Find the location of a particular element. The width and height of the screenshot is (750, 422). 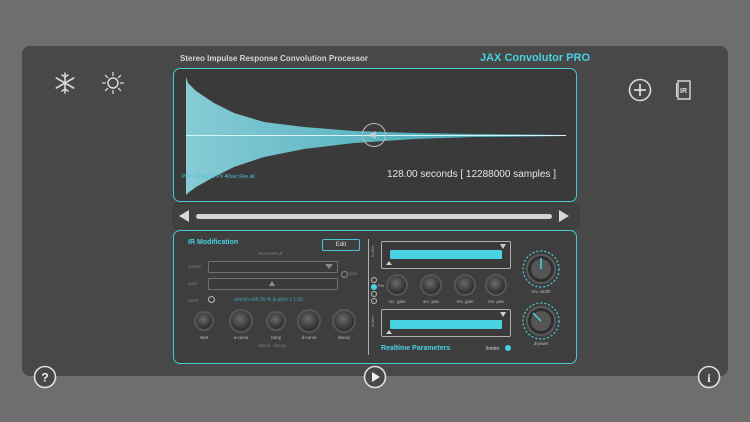

pitch-label: pitch is located at coordinates (193, 283).